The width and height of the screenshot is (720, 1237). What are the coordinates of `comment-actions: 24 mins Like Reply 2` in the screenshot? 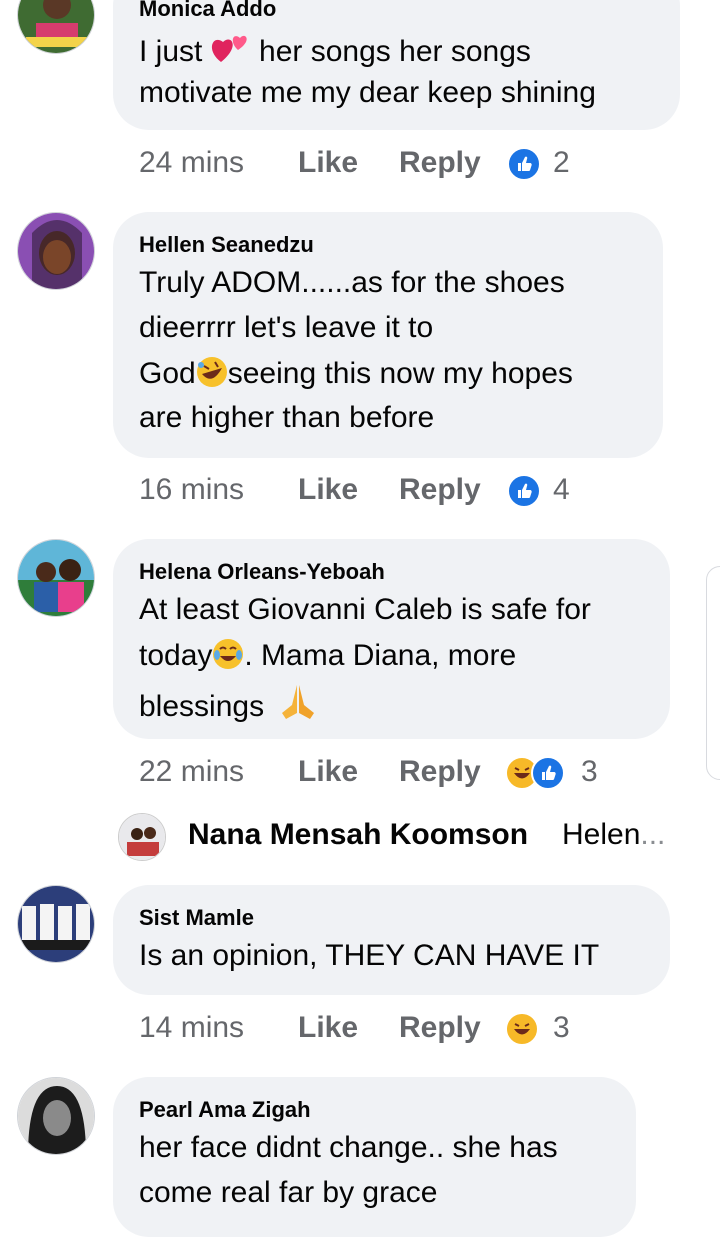 It's located at (419, 166).